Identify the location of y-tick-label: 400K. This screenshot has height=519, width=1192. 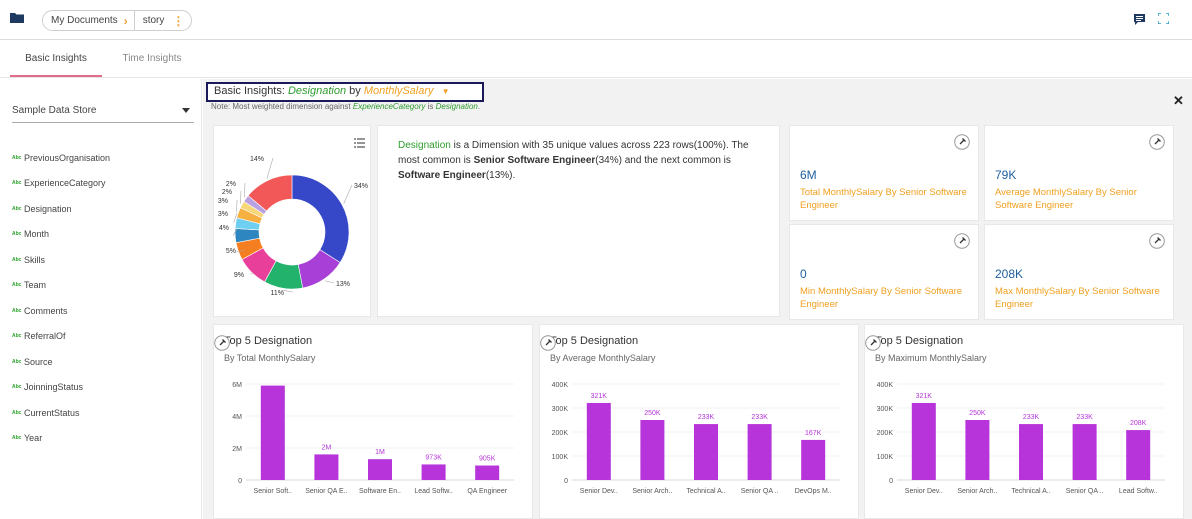
(885, 385).